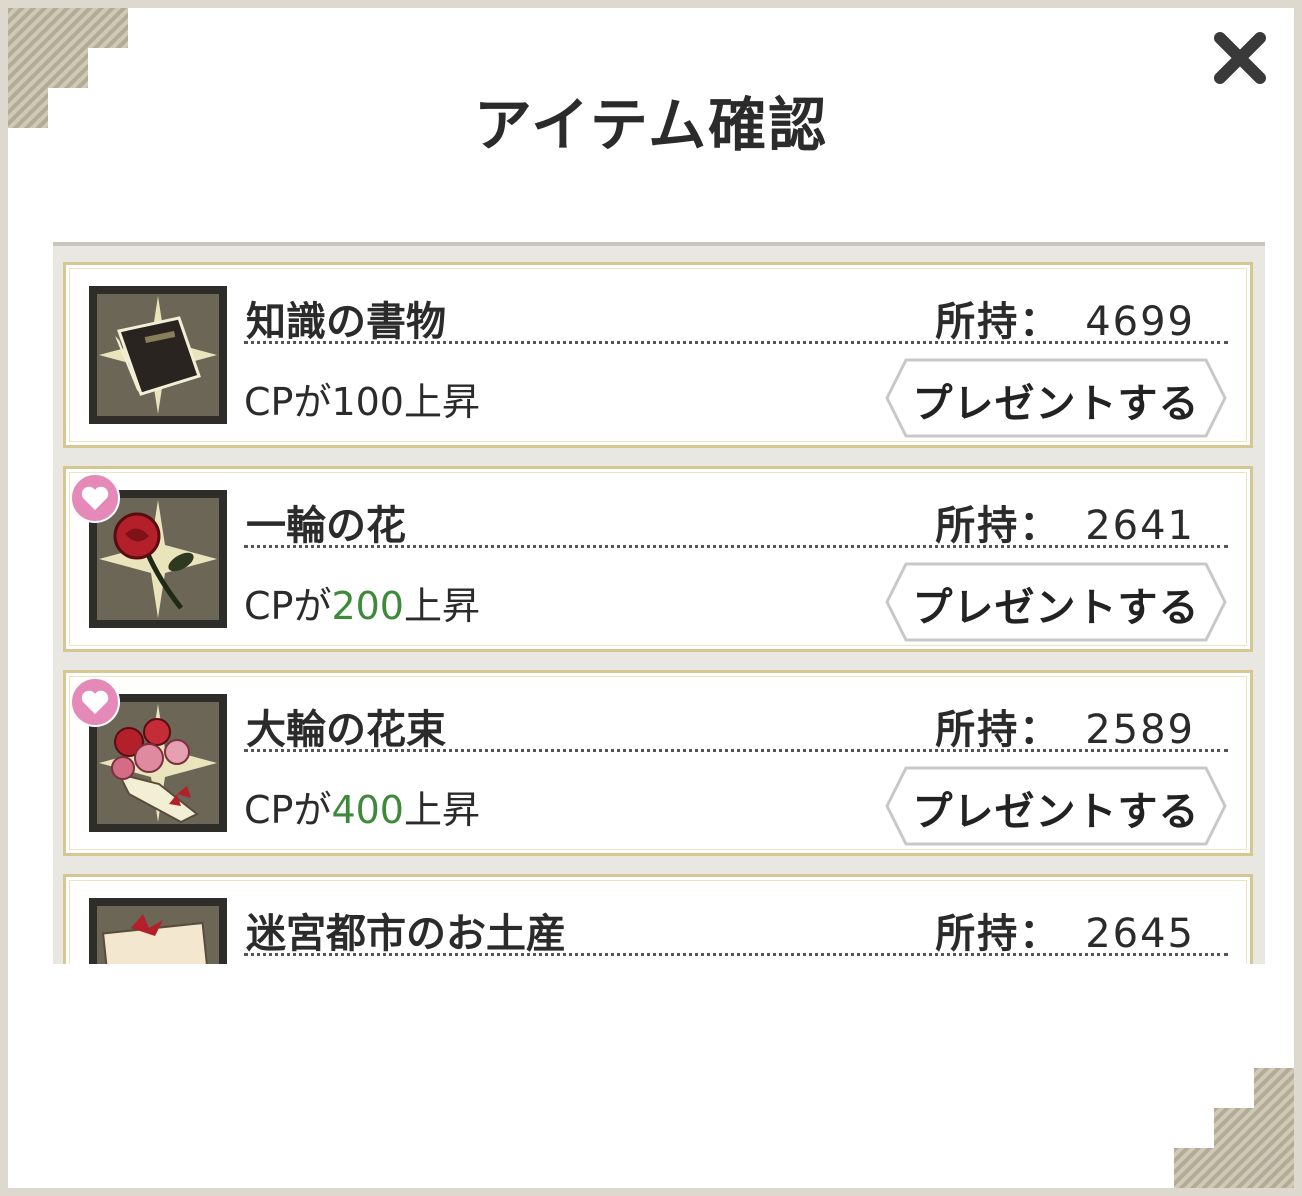  What do you see at coordinates (658, 559) in the screenshot?
I see `list-item: 一輪の花 所持： 2641 CPが200上昇 プレゼントする` at bounding box center [658, 559].